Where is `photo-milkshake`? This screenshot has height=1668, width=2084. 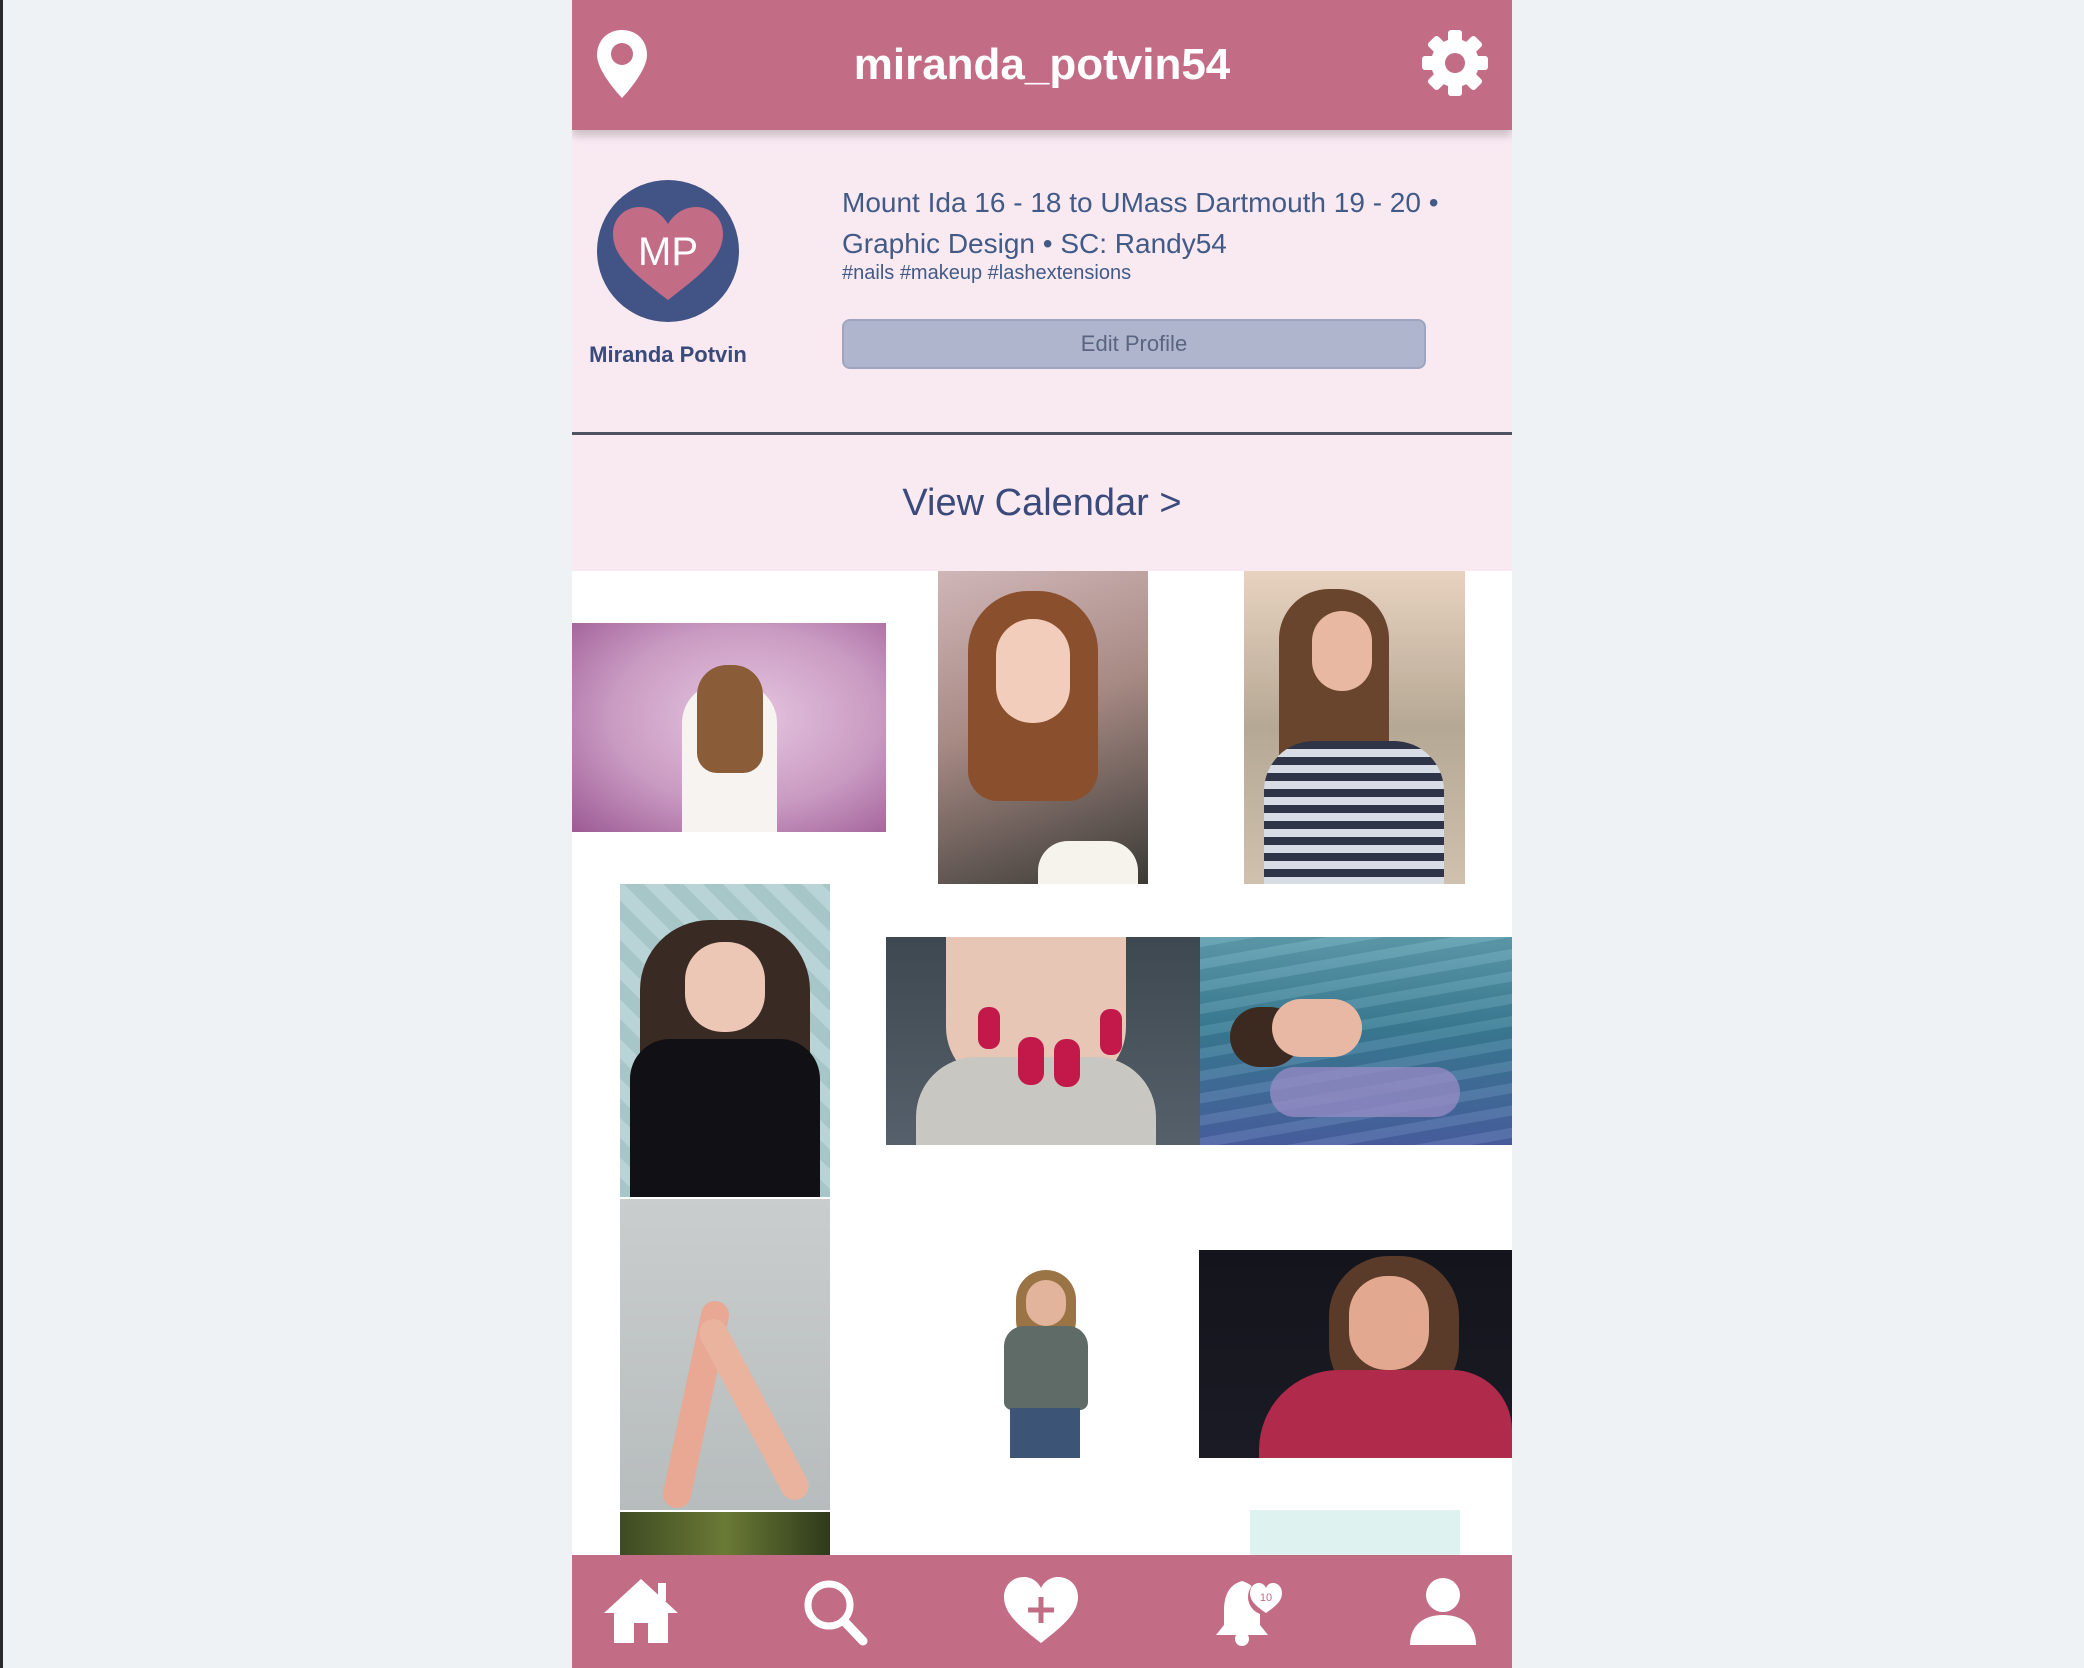 photo-milkshake is located at coordinates (1088, 862).